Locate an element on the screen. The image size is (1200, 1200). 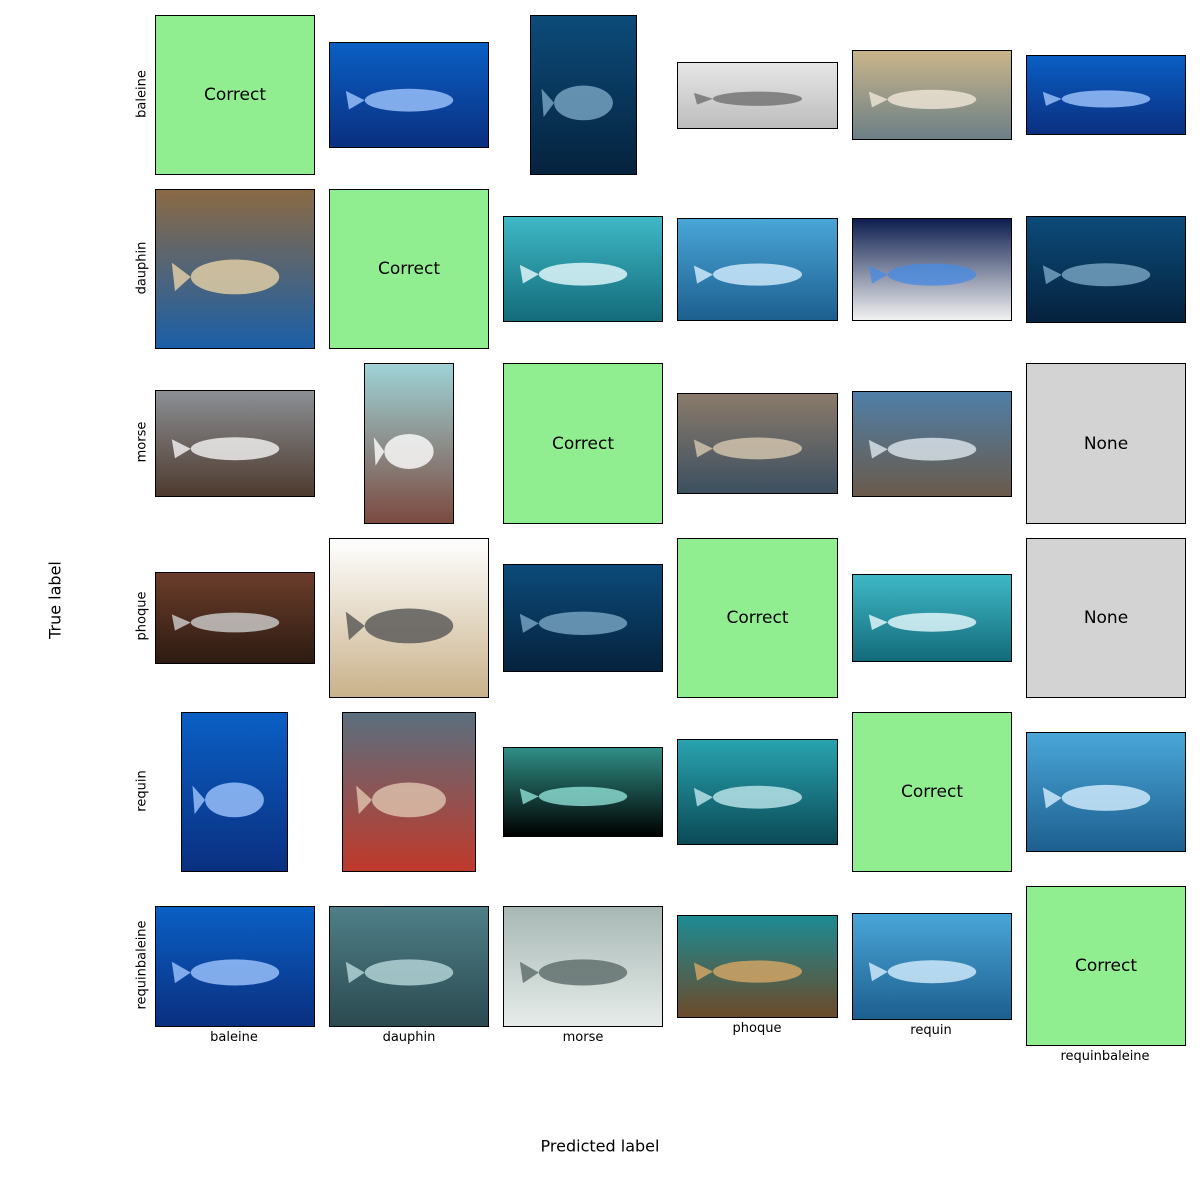
y-axis-title: True label is located at coordinates (55, 600).